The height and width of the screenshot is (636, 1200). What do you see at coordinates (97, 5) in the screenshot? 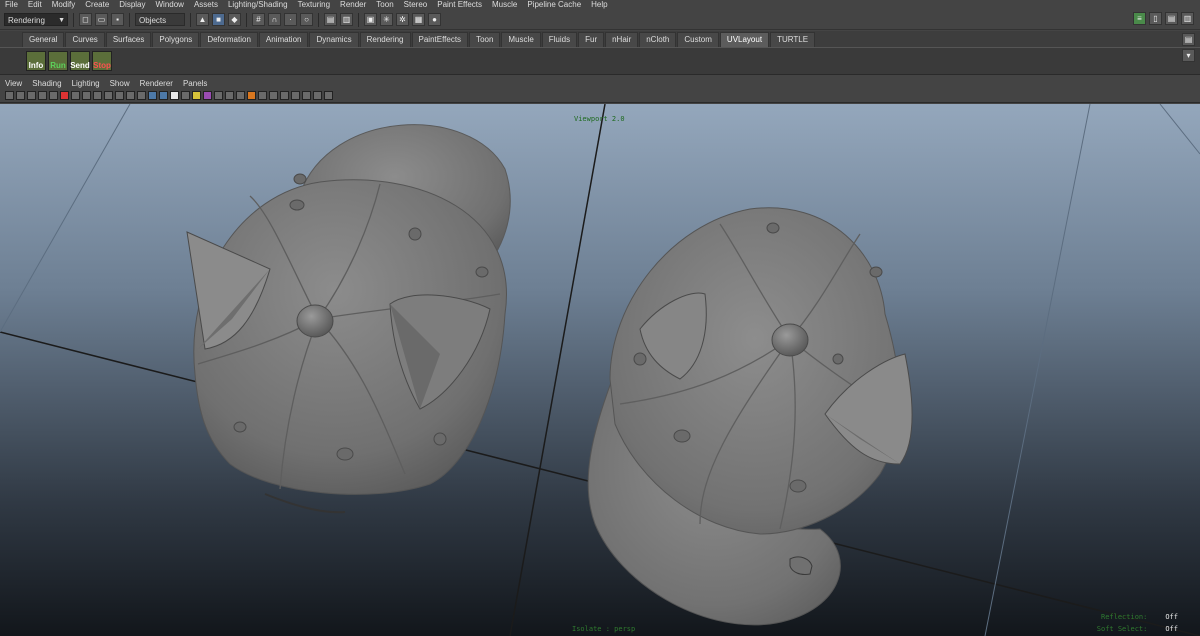
I see `menu-item: Create` at bounding box center [97, 5].